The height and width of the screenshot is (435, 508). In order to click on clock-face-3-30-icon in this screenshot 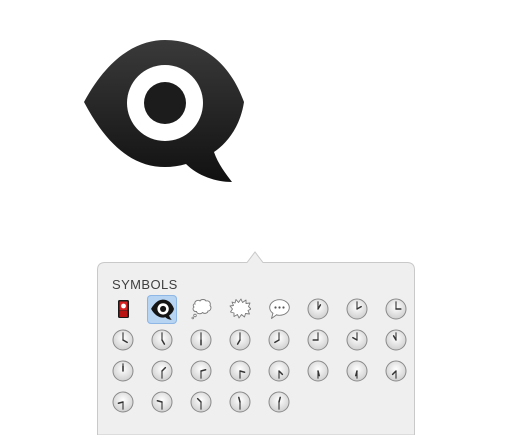, I will do `click(240, 371)`.